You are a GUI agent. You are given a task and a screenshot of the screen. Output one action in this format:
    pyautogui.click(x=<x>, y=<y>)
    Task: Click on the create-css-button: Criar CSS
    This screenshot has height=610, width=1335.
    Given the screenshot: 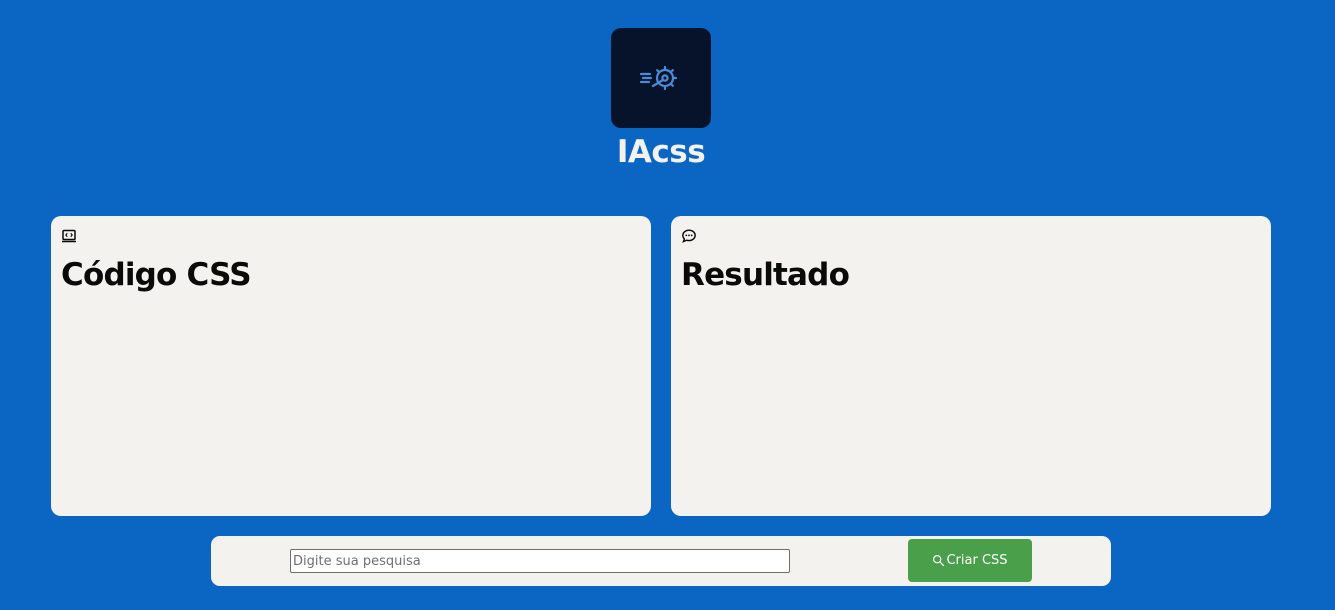 What is the action you would take?
    pyautogui.click(x=970, y=560)
    